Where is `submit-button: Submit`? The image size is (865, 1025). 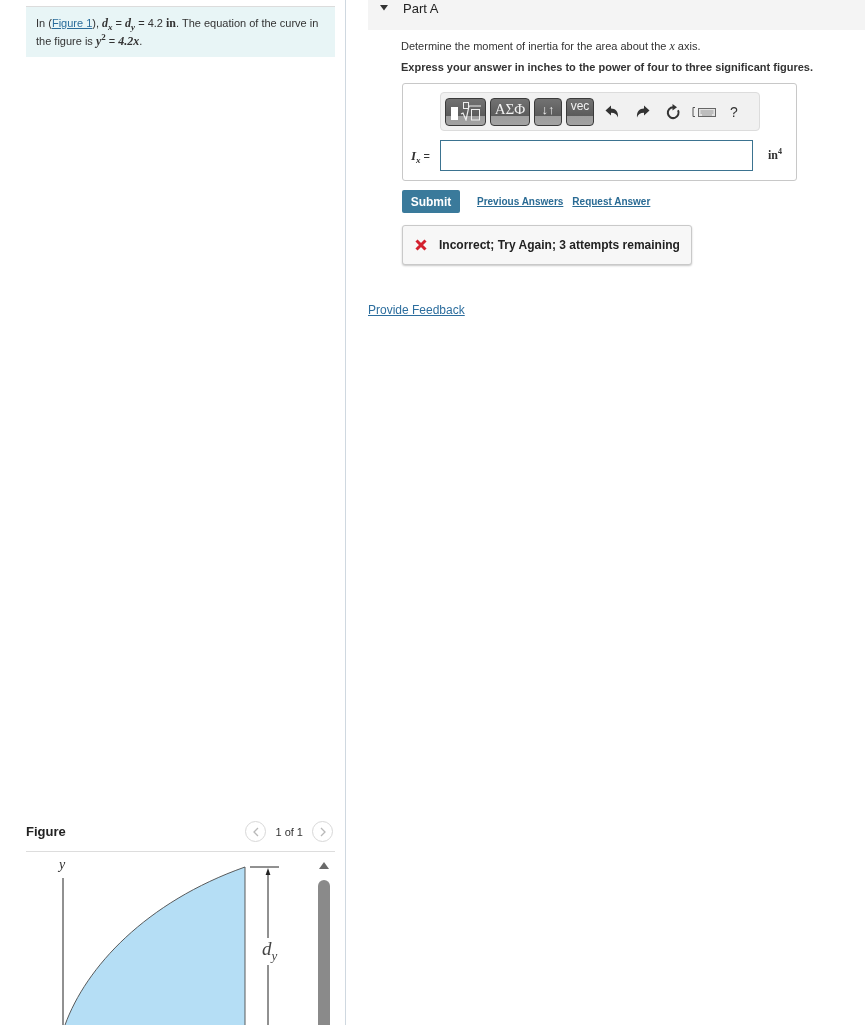
submit-button: Submit is located at coordinates (431, 201).